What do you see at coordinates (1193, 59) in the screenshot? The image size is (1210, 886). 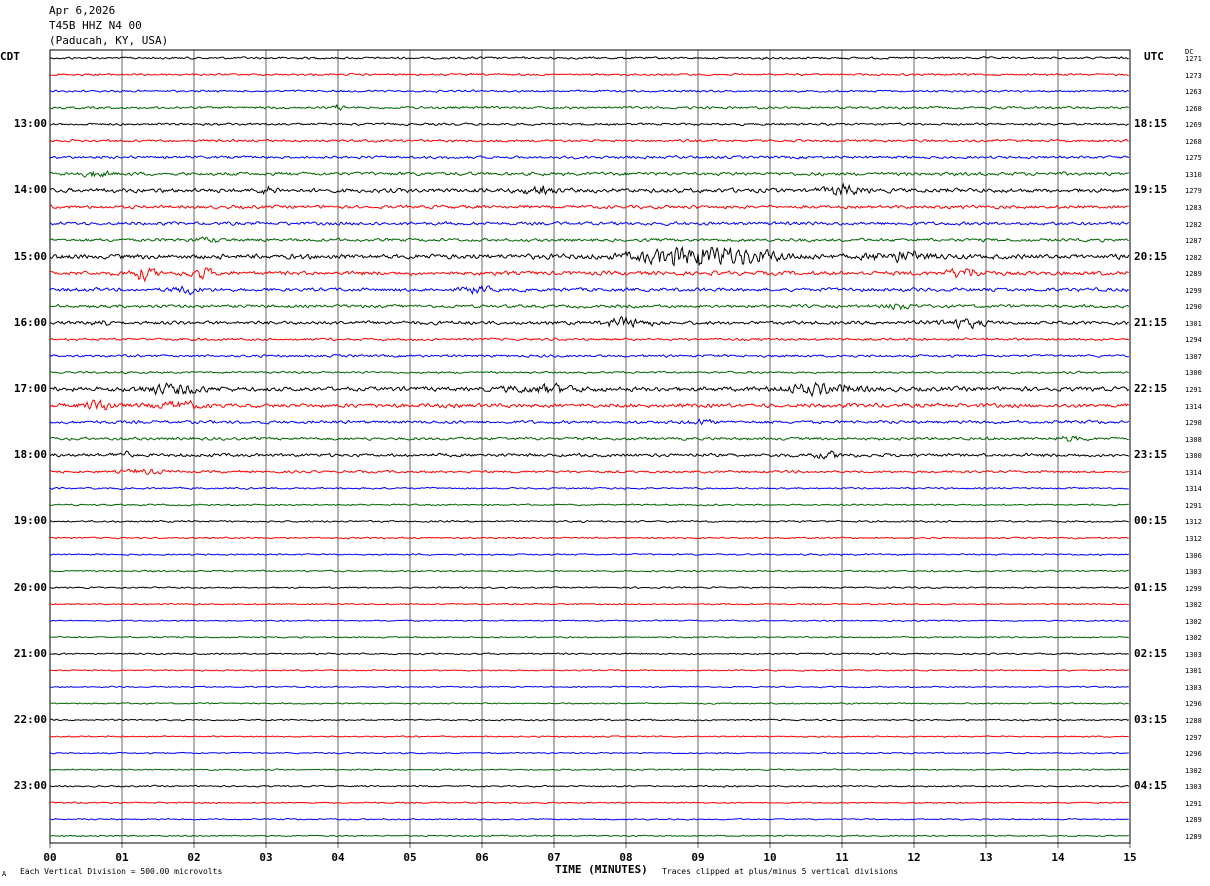 I see `dc-value: 1271` at bounding box center [1193, 59].